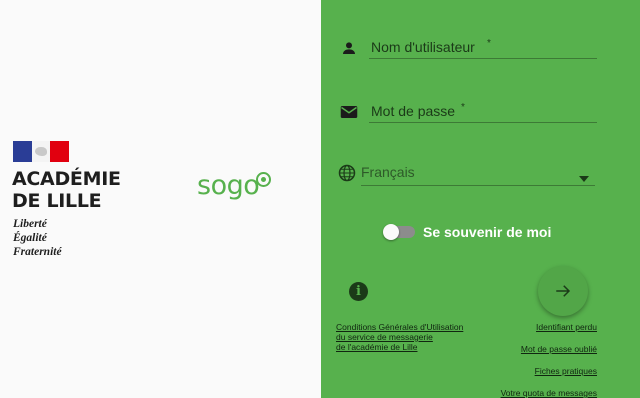 The image size is (640, 398). Describe the element at coordinates (347, 173) in the screenshot. I see `globe-icon` at that location.